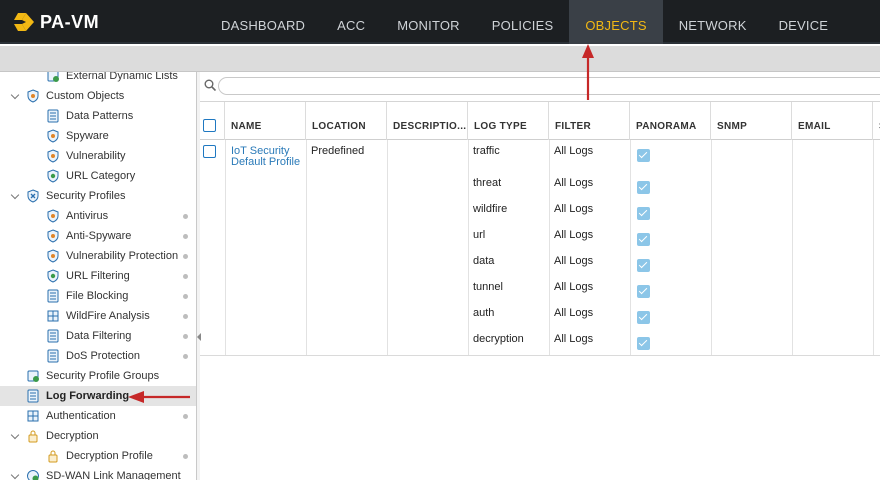 This screenshot has width=880, height=480. Describe the element at coordinates (265, 121) in the screenshot. I see `header-name: NAME` at that location.